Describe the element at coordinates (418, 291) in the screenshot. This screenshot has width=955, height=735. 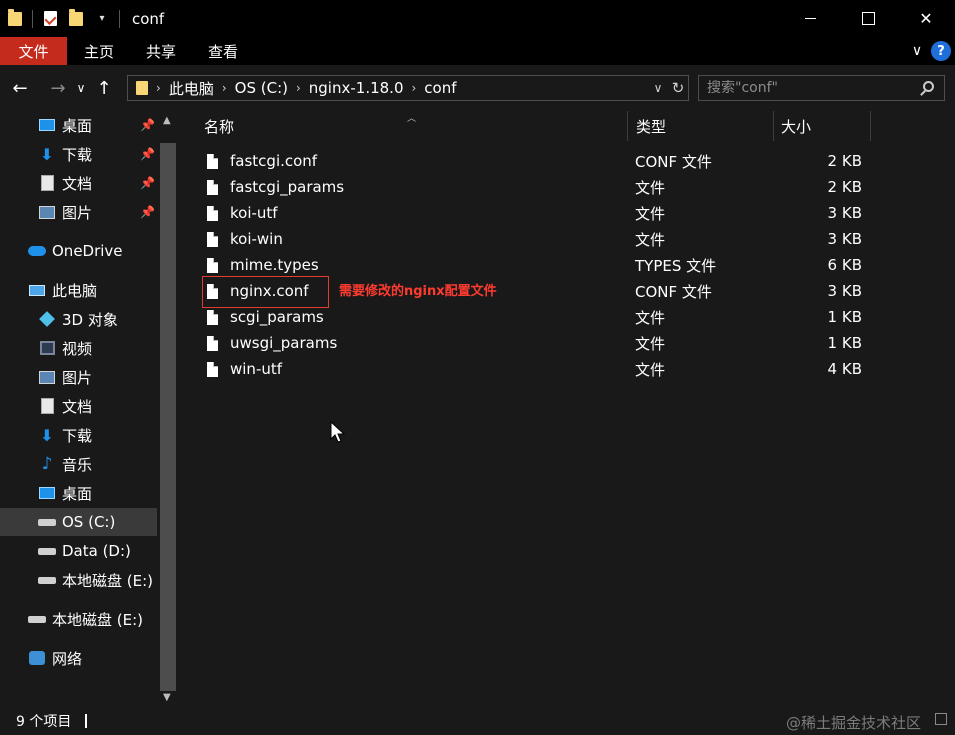
I see `annotation-text: 需要修改的nginx配置文件` at that location.